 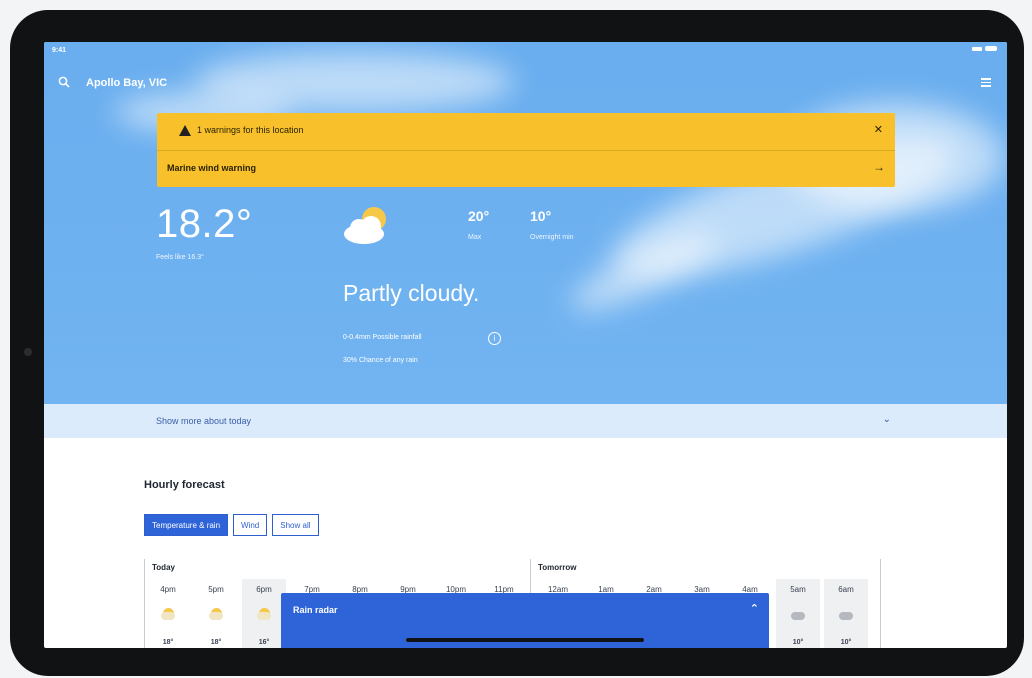 I want to click on battery-icon, so click(x=991, y=48).